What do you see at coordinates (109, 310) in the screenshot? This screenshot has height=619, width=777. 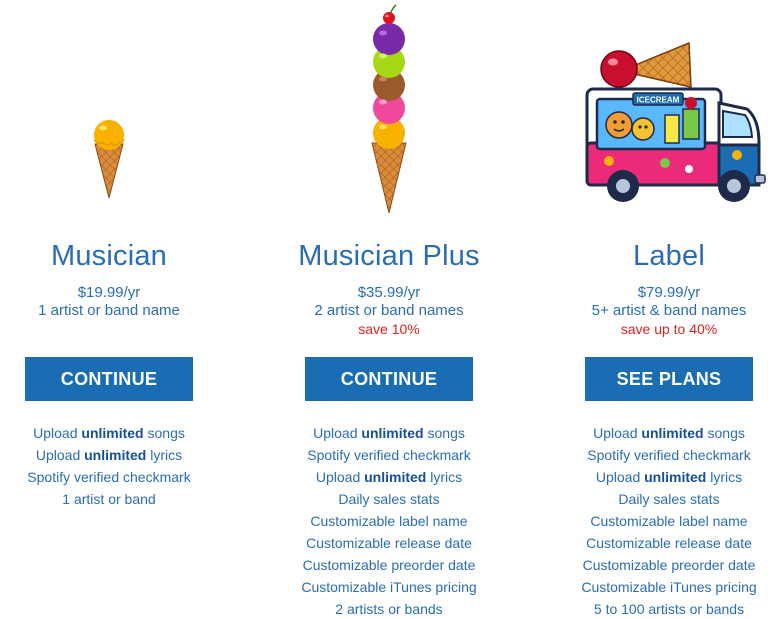 I see `plan-description: 1 artist or band name` at bounding box center [109, 310].